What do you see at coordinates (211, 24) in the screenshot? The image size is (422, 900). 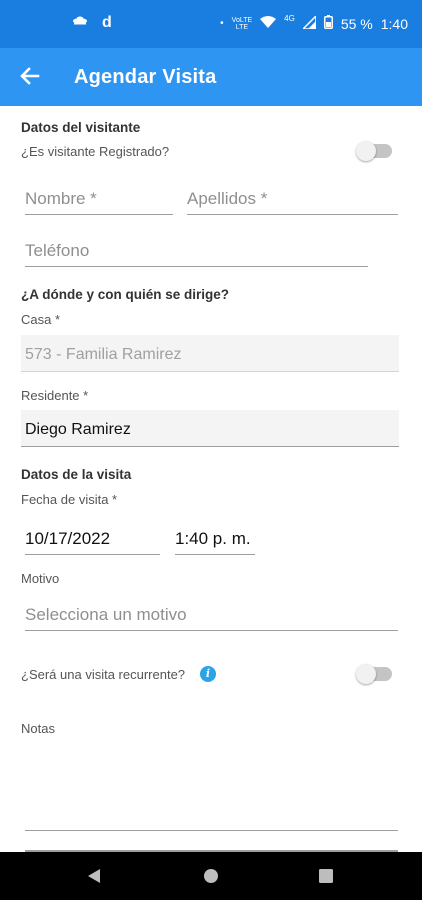 I see `status-bar: d • VoLTE LTE 4G 55 % 1:40` at bounding box center [211, 24].